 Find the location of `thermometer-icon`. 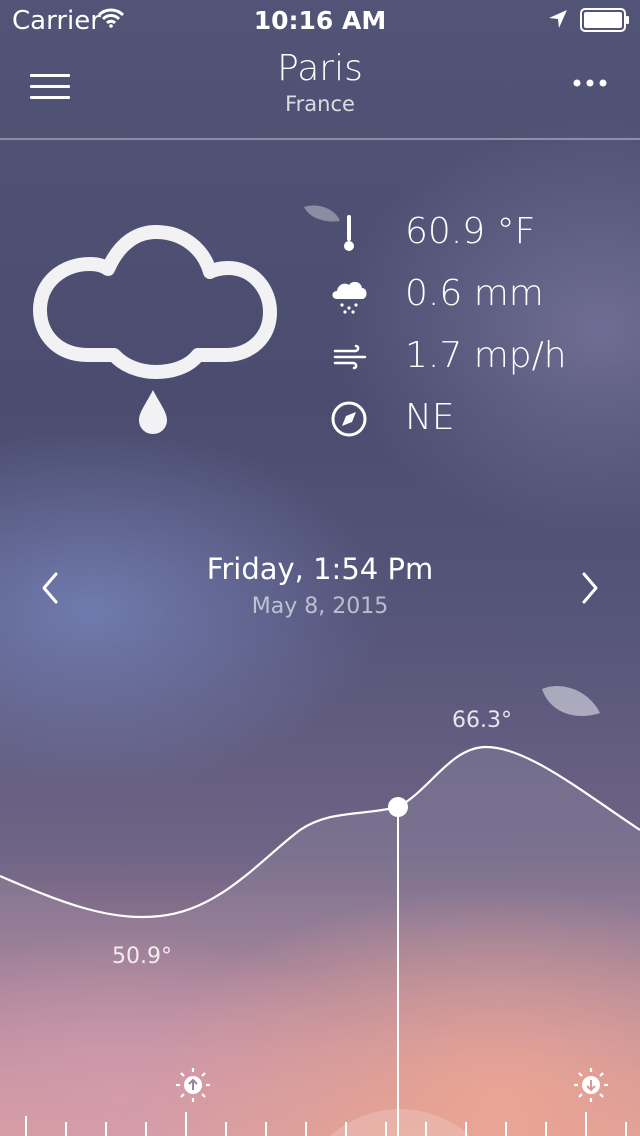

thermometer-icon is located at coordinates (349, 233).